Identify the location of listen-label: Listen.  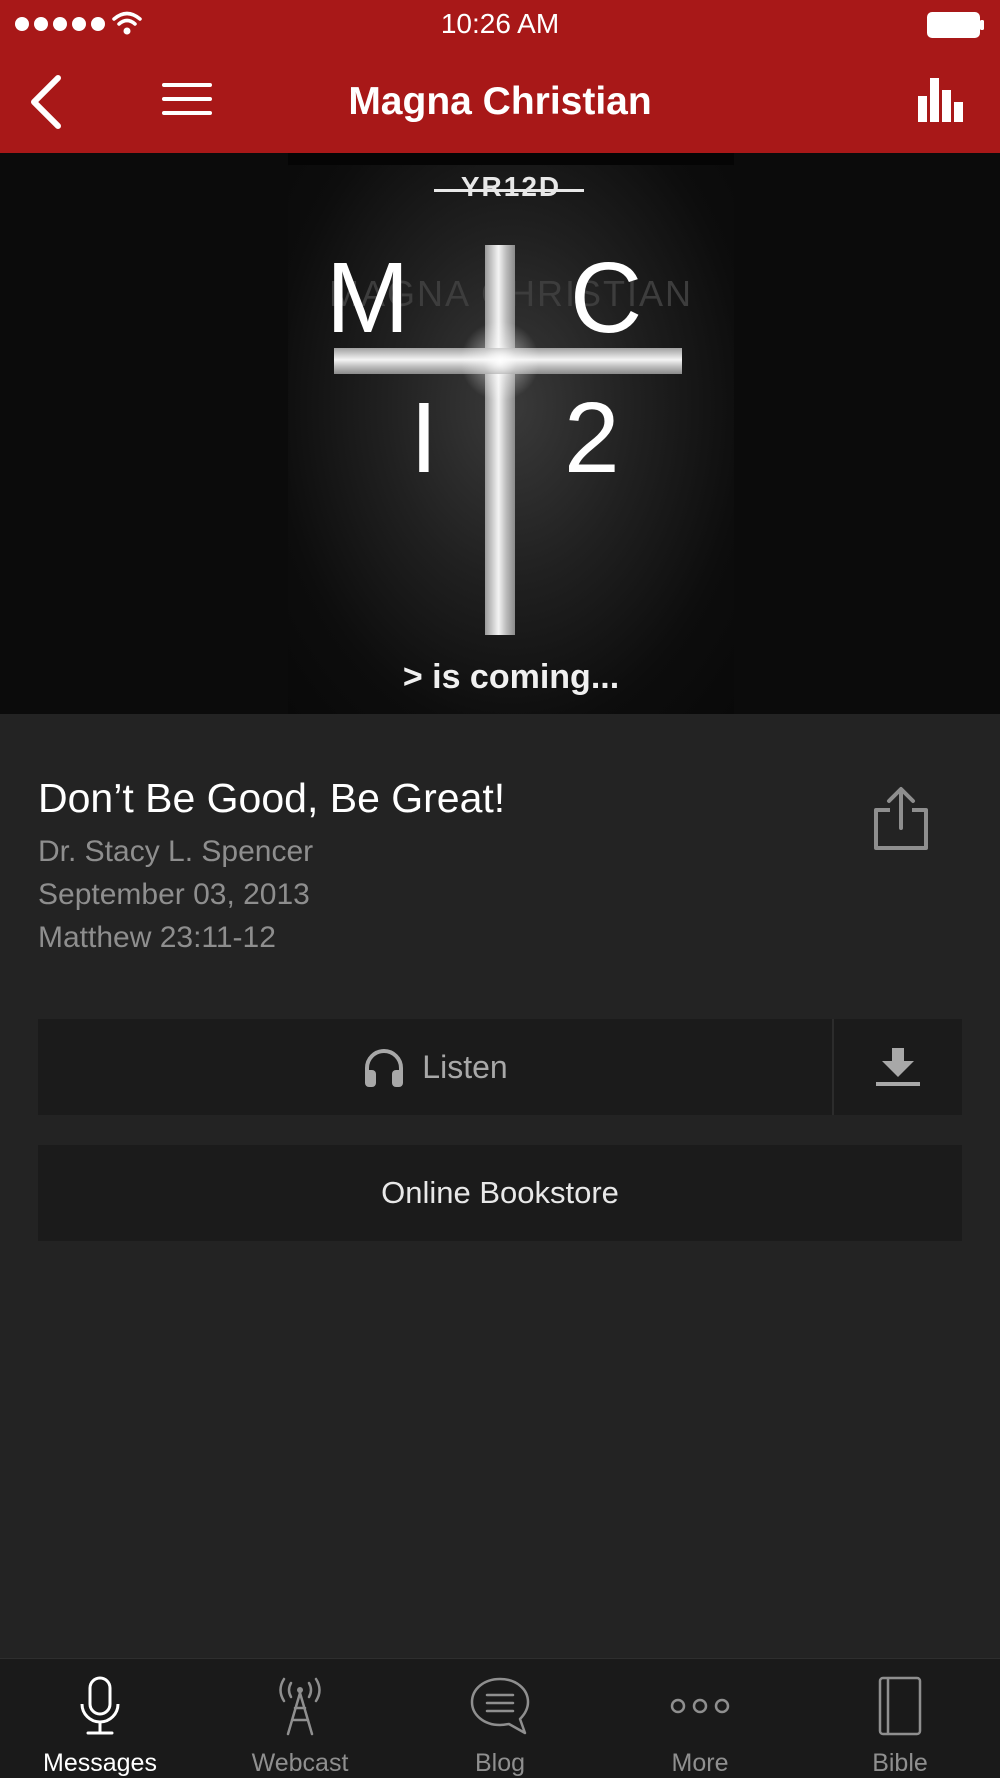
(465, 1066).